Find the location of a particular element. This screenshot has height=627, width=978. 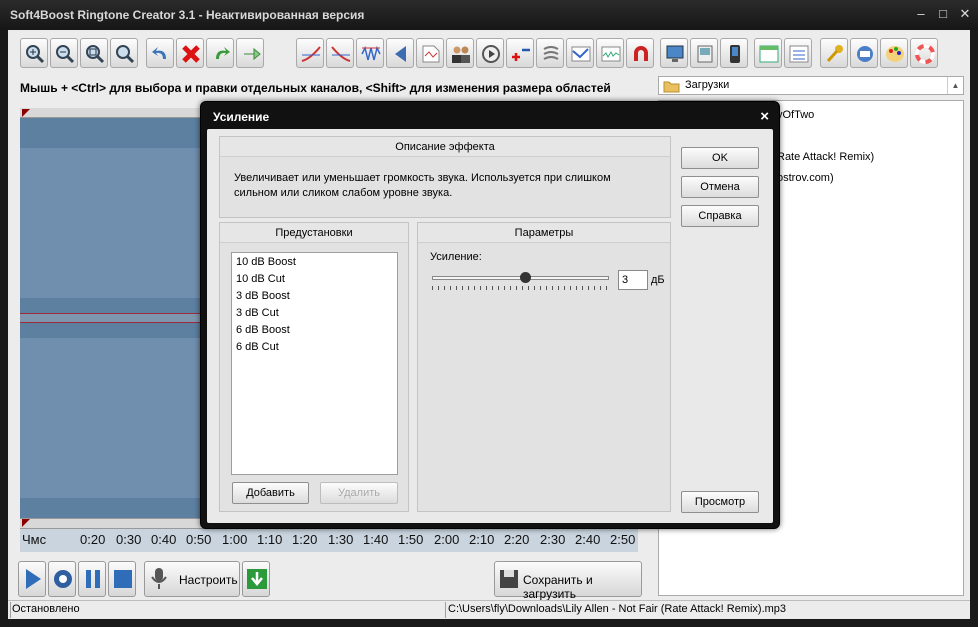

gain-slider-ticks is located at coordinates (520, 288).